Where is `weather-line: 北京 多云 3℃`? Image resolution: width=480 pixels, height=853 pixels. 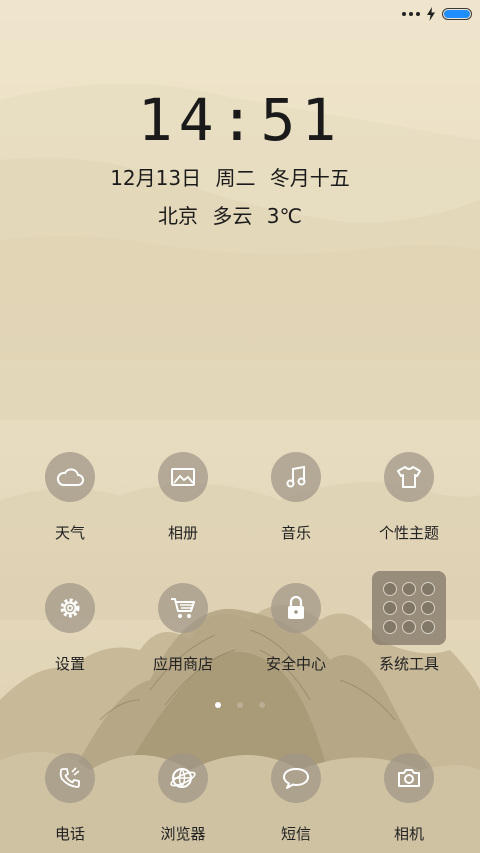 weather-line: 北京 多云 3℃ is located at coordinates (230, 216).